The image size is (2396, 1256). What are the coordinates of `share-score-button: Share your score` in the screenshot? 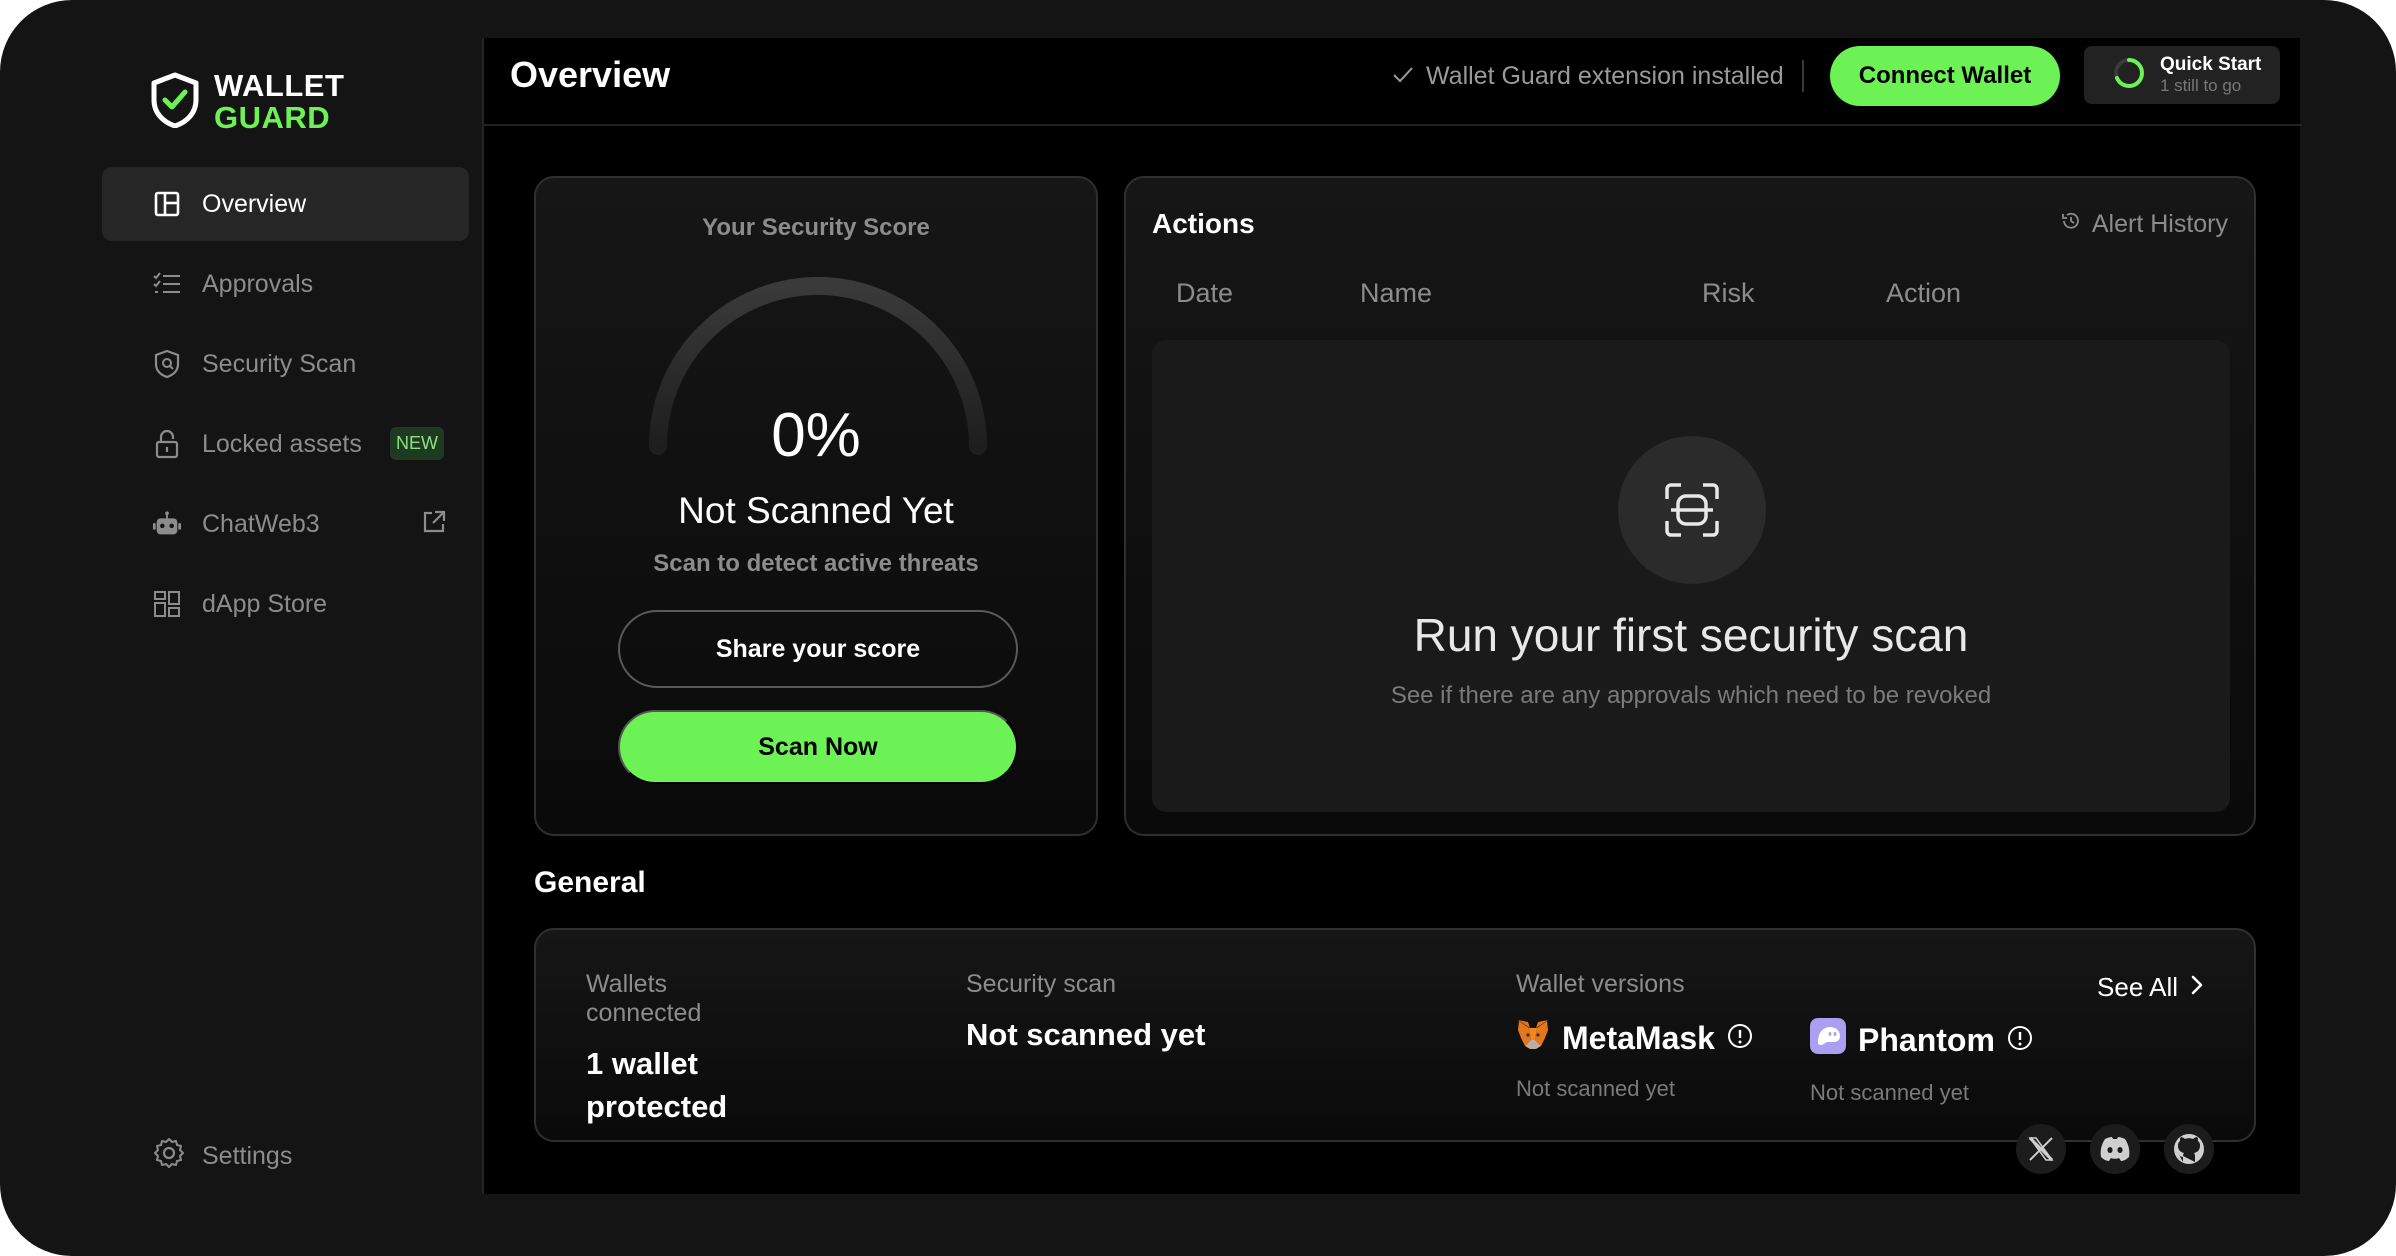 It's located at (818, 649).